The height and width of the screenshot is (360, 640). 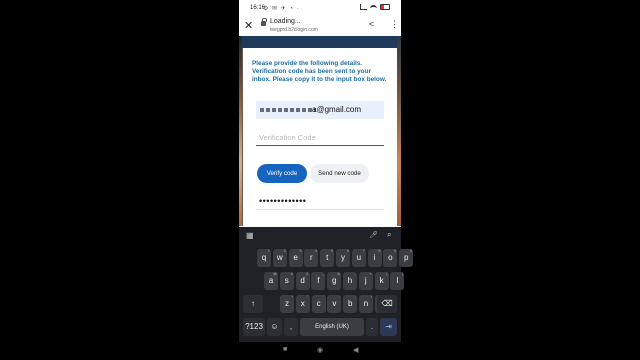 I want to click on search-icon: ⌕, so click(x=389, y=235).